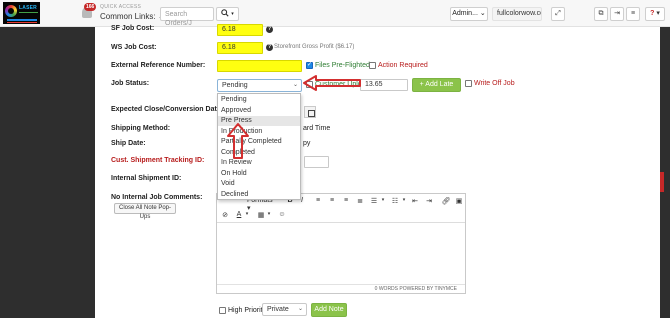 The height and width of the screenshot is (318, 670). I want to click on unlink-icon: ⊘, so click(225, 215).